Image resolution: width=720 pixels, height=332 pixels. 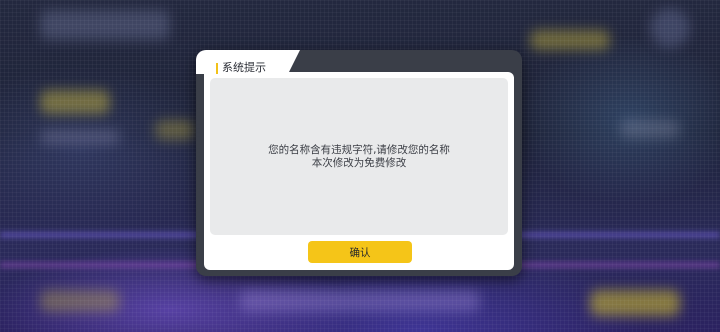 I want to click on dialog-title: 系统提示, so click(x=244, y=67).